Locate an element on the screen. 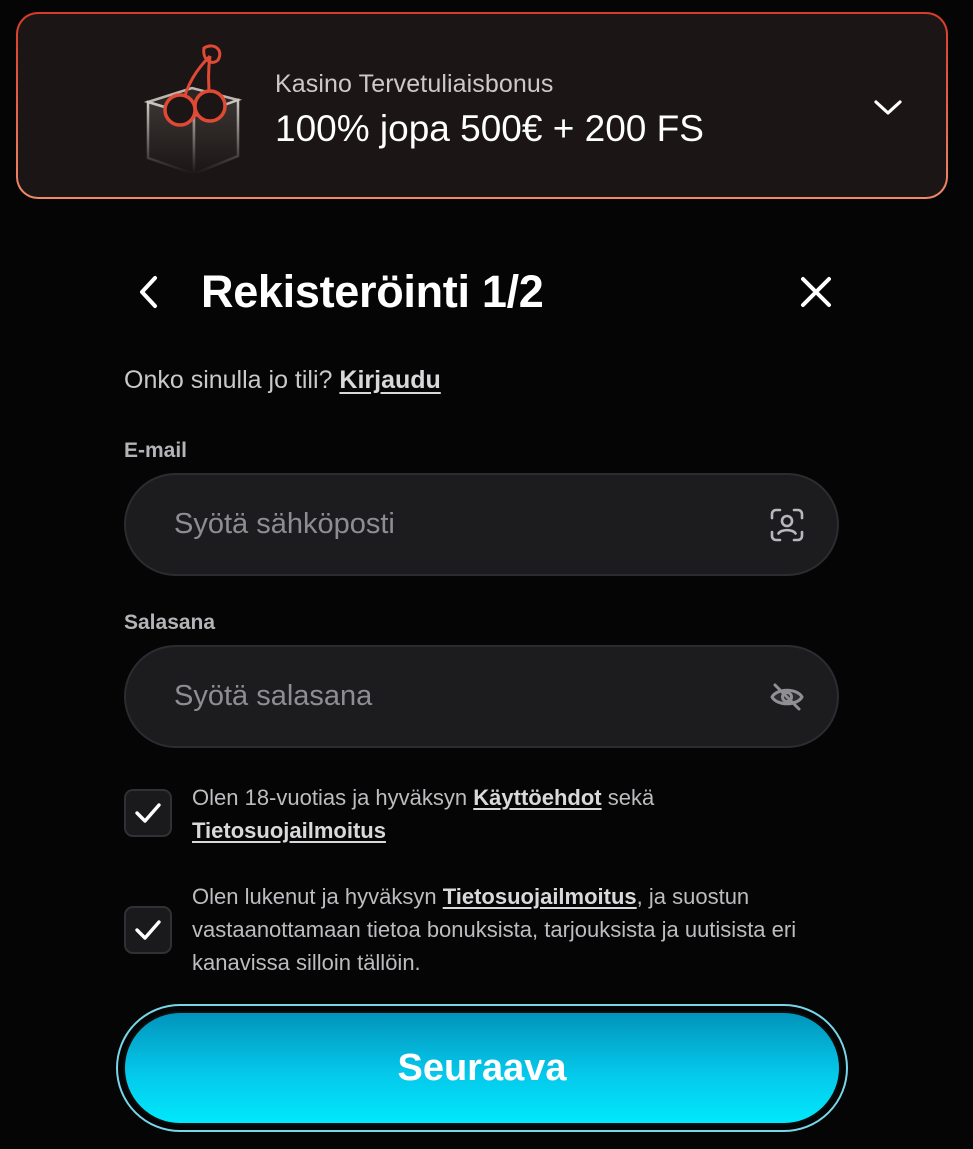 The width and height of the screenshot is (973, 1149). close-icon is located at coordinates (816, 292).